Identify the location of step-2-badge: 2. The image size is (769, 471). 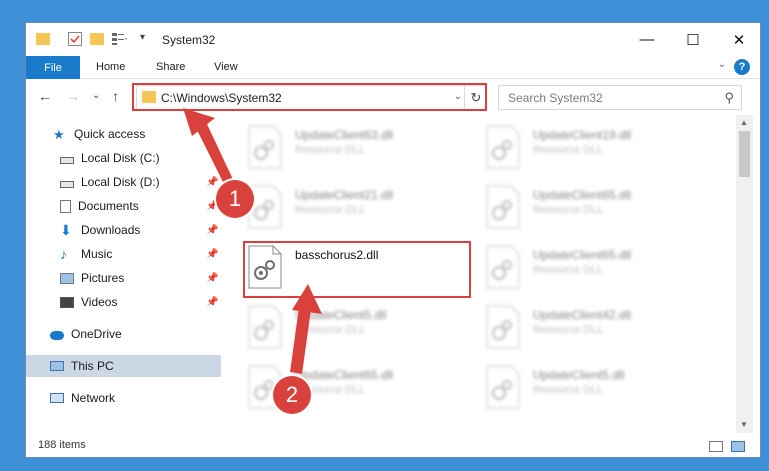
(292, 395).